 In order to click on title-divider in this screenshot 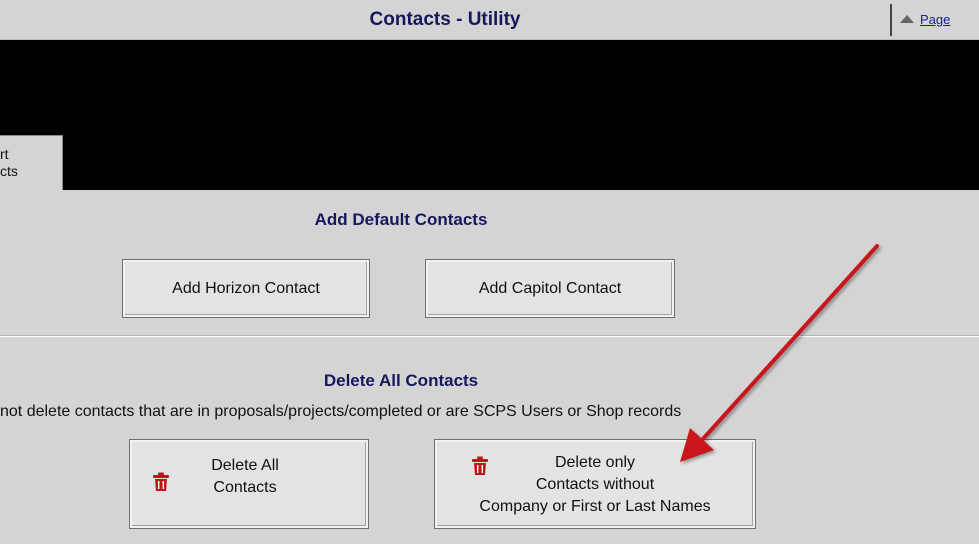, I will do `click(891, 20)`.